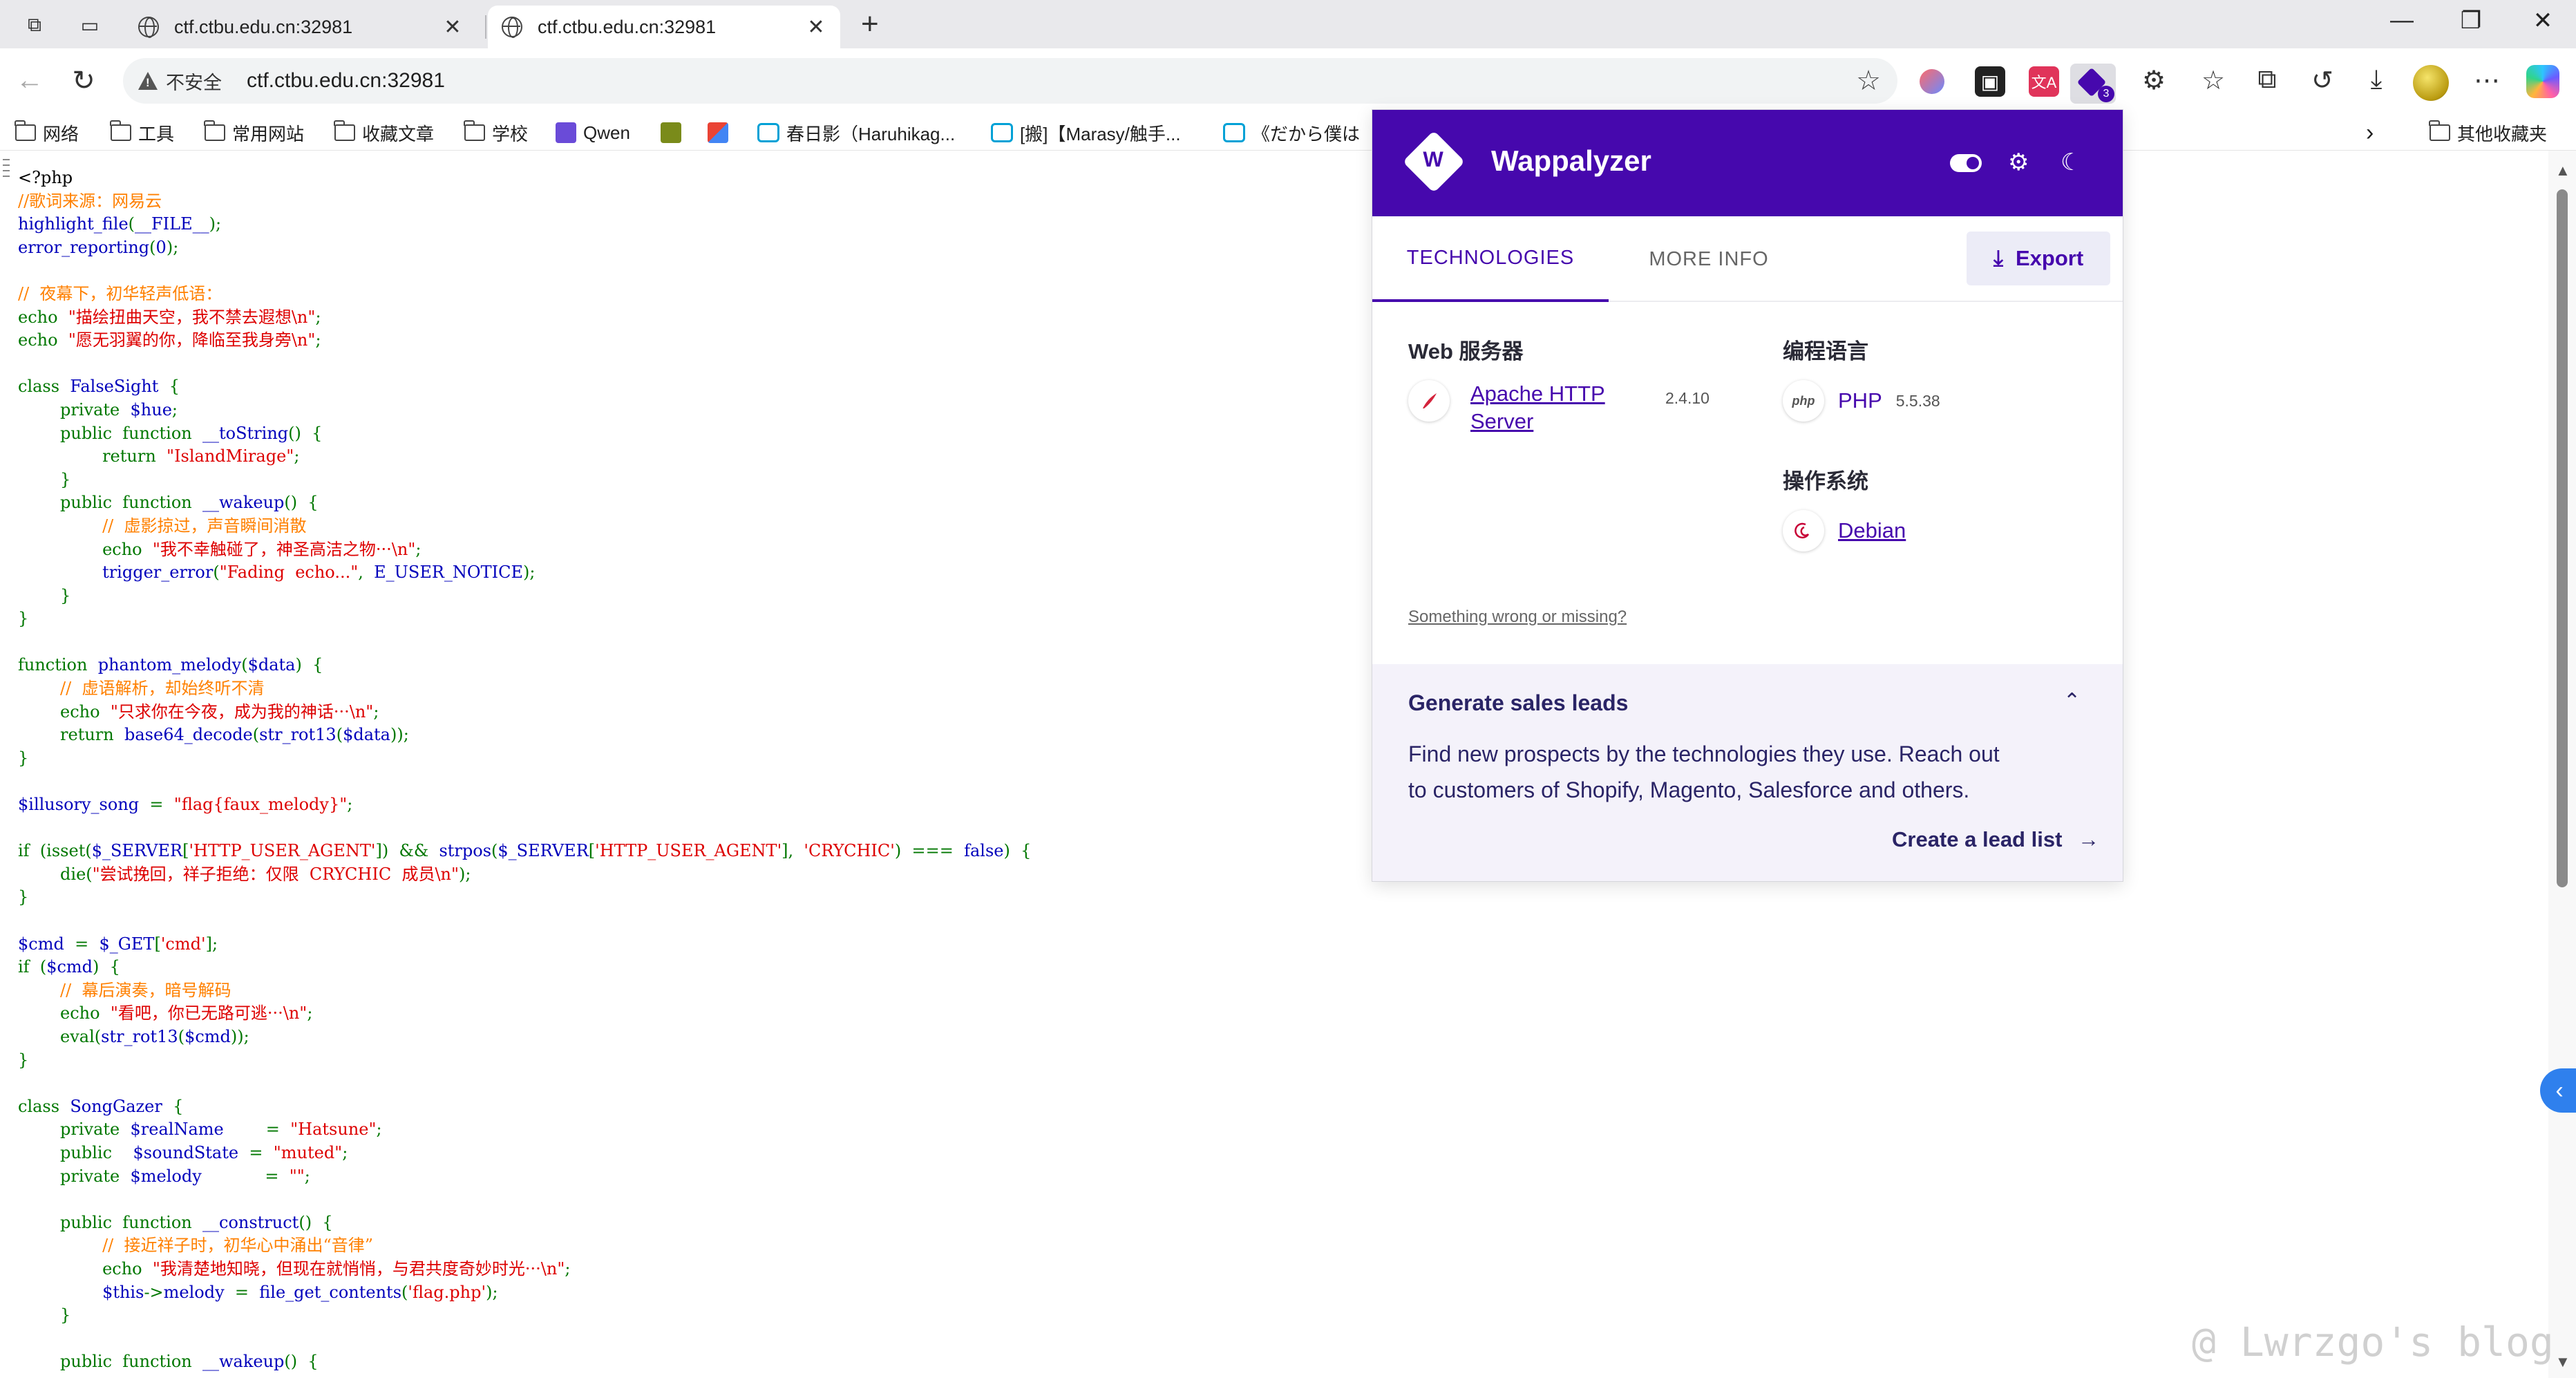 The width and height of the screenshot is (2576, 1378). What do you see at coordinates (1872, 531) in the screenshot?
I see `tech-name: Debian` at bounding box center [1872, 531].